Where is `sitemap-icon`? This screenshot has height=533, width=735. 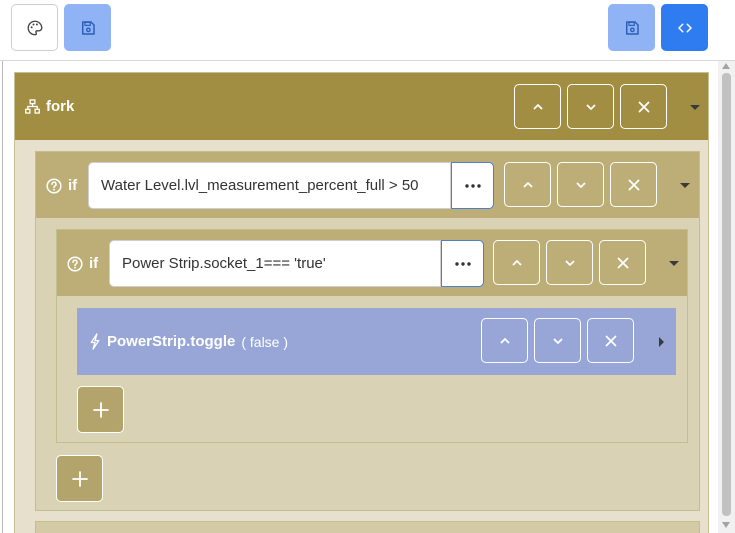
sitemap-icon is located at coordinates (32, 106).